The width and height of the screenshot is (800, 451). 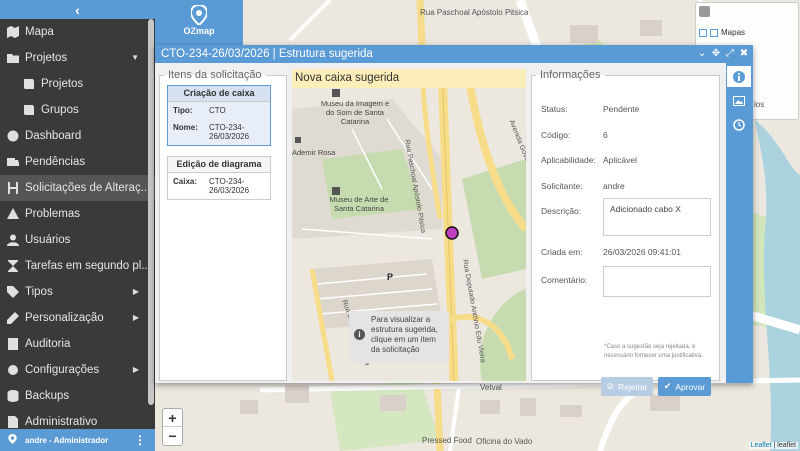 I want to click on kebab-menu-icon: ⋮, so click(x=140, y=440).